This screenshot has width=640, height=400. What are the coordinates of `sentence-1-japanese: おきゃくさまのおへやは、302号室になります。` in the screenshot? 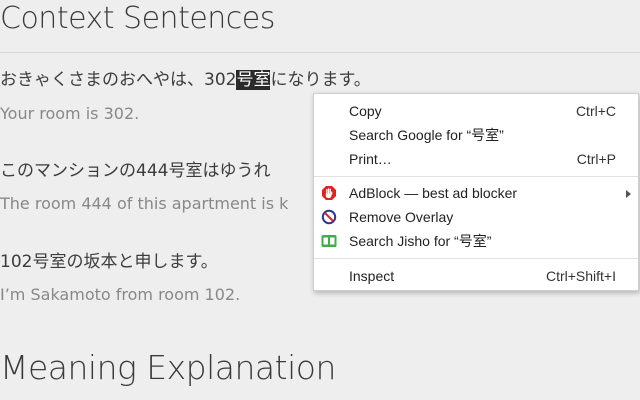 It's located at (185, 80).